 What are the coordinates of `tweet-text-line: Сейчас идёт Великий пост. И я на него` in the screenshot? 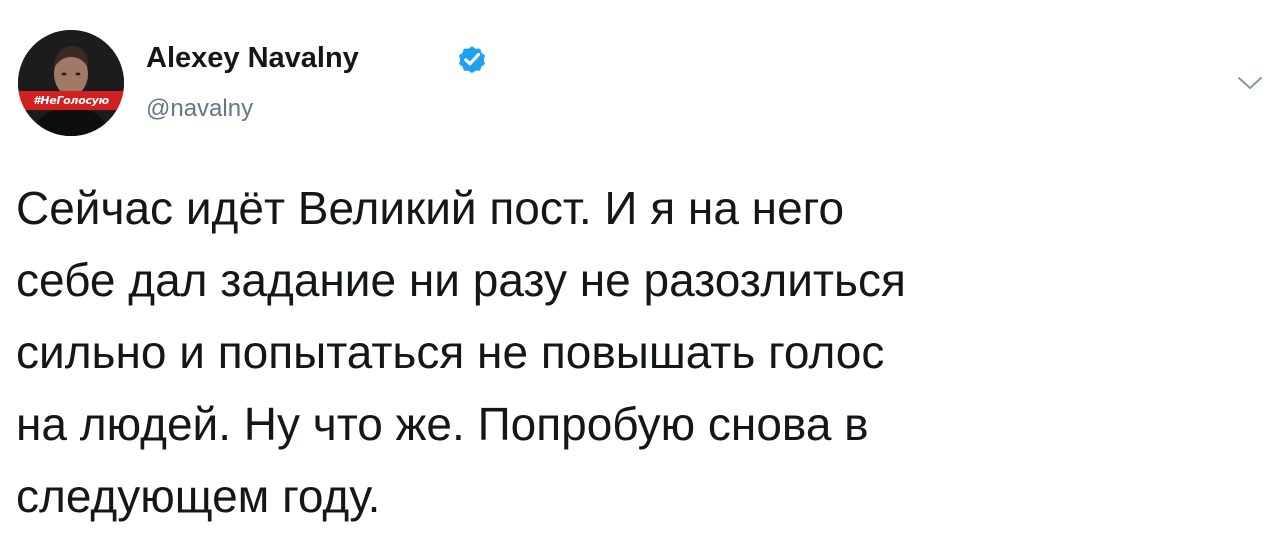 It's located at (430, 208).